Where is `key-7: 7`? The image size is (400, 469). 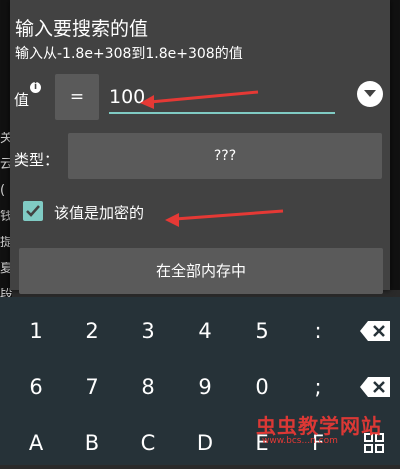
key-7: 7 is located at coordinates (92, 387).